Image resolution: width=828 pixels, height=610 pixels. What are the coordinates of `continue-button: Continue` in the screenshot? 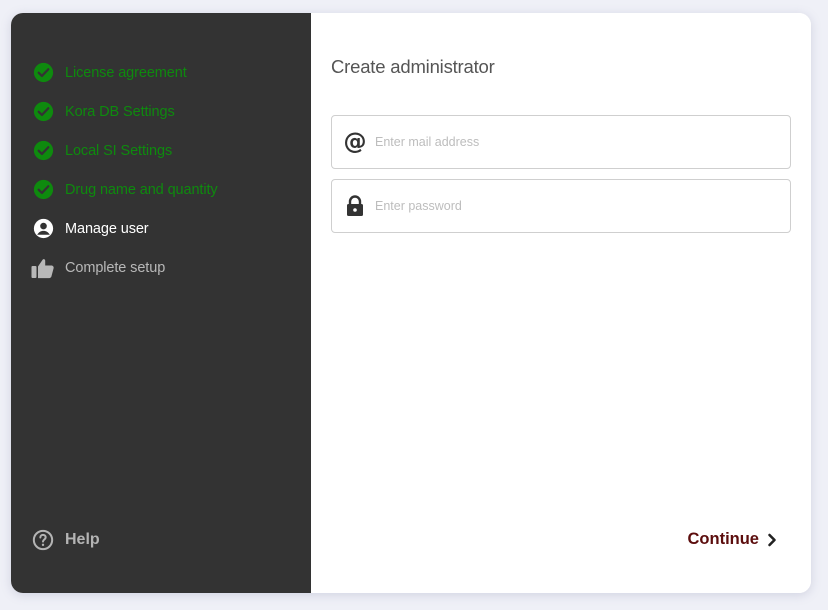 It's located at (733, 539).